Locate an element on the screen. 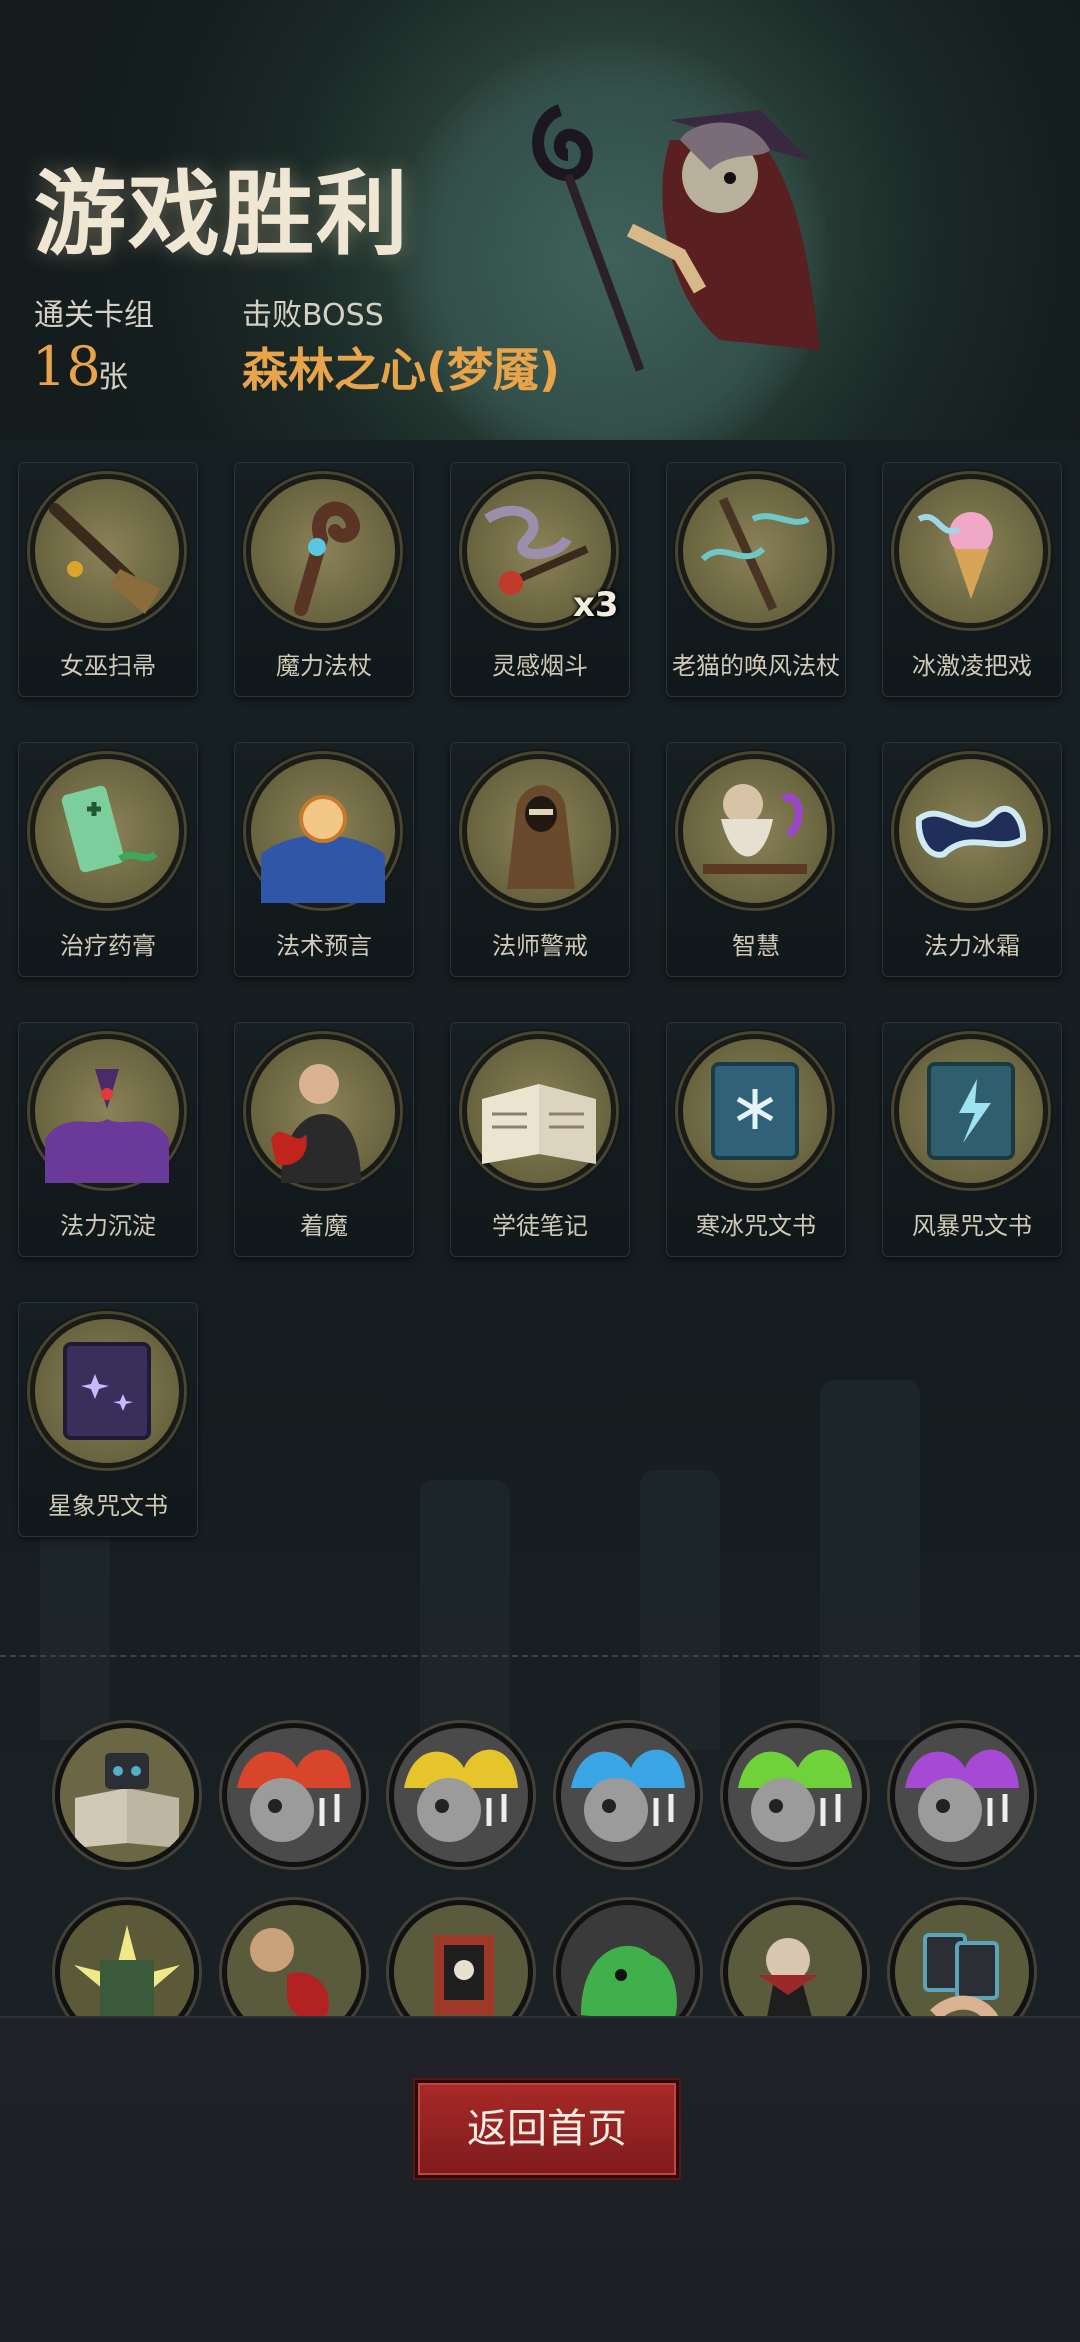 The width and height of the screenshot is (1080, 2342). card-item: 治疗药膏 is located at coordinates (108, 859).